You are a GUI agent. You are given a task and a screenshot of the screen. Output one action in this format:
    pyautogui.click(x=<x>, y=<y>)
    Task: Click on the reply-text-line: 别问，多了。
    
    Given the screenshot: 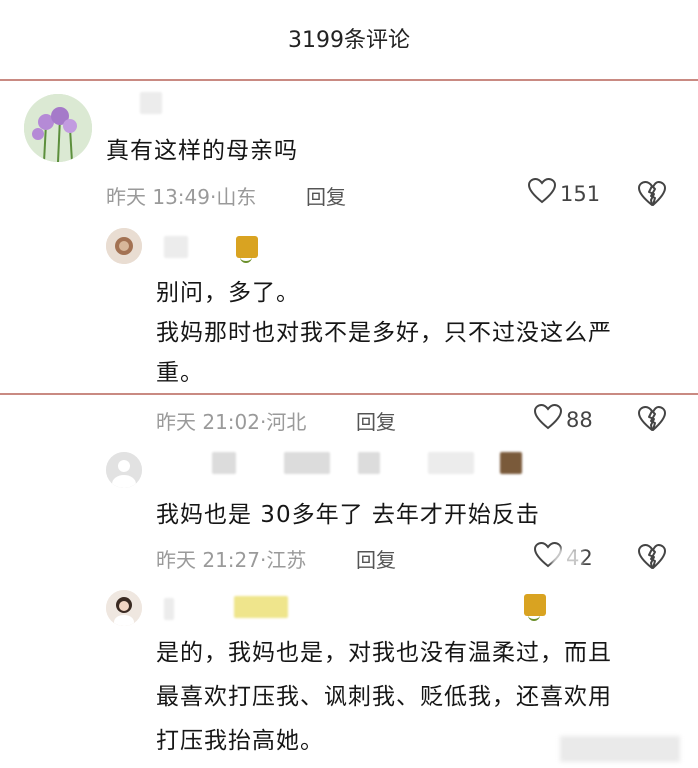 What is the action you would take?
    pyautogui.click(x=228, y=293)
    